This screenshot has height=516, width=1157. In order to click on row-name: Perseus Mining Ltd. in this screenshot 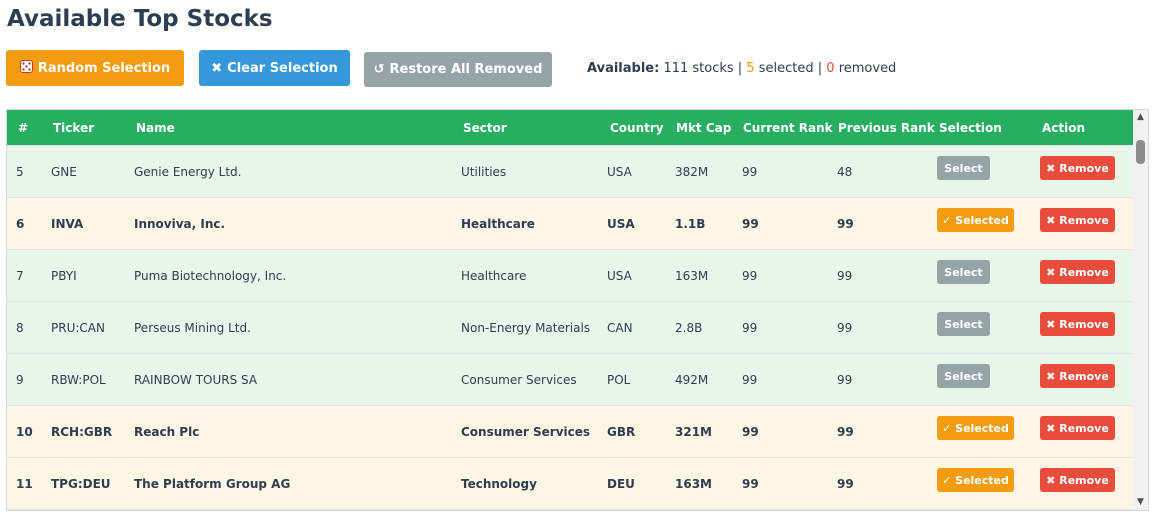, I will do `click(192, 328)`.